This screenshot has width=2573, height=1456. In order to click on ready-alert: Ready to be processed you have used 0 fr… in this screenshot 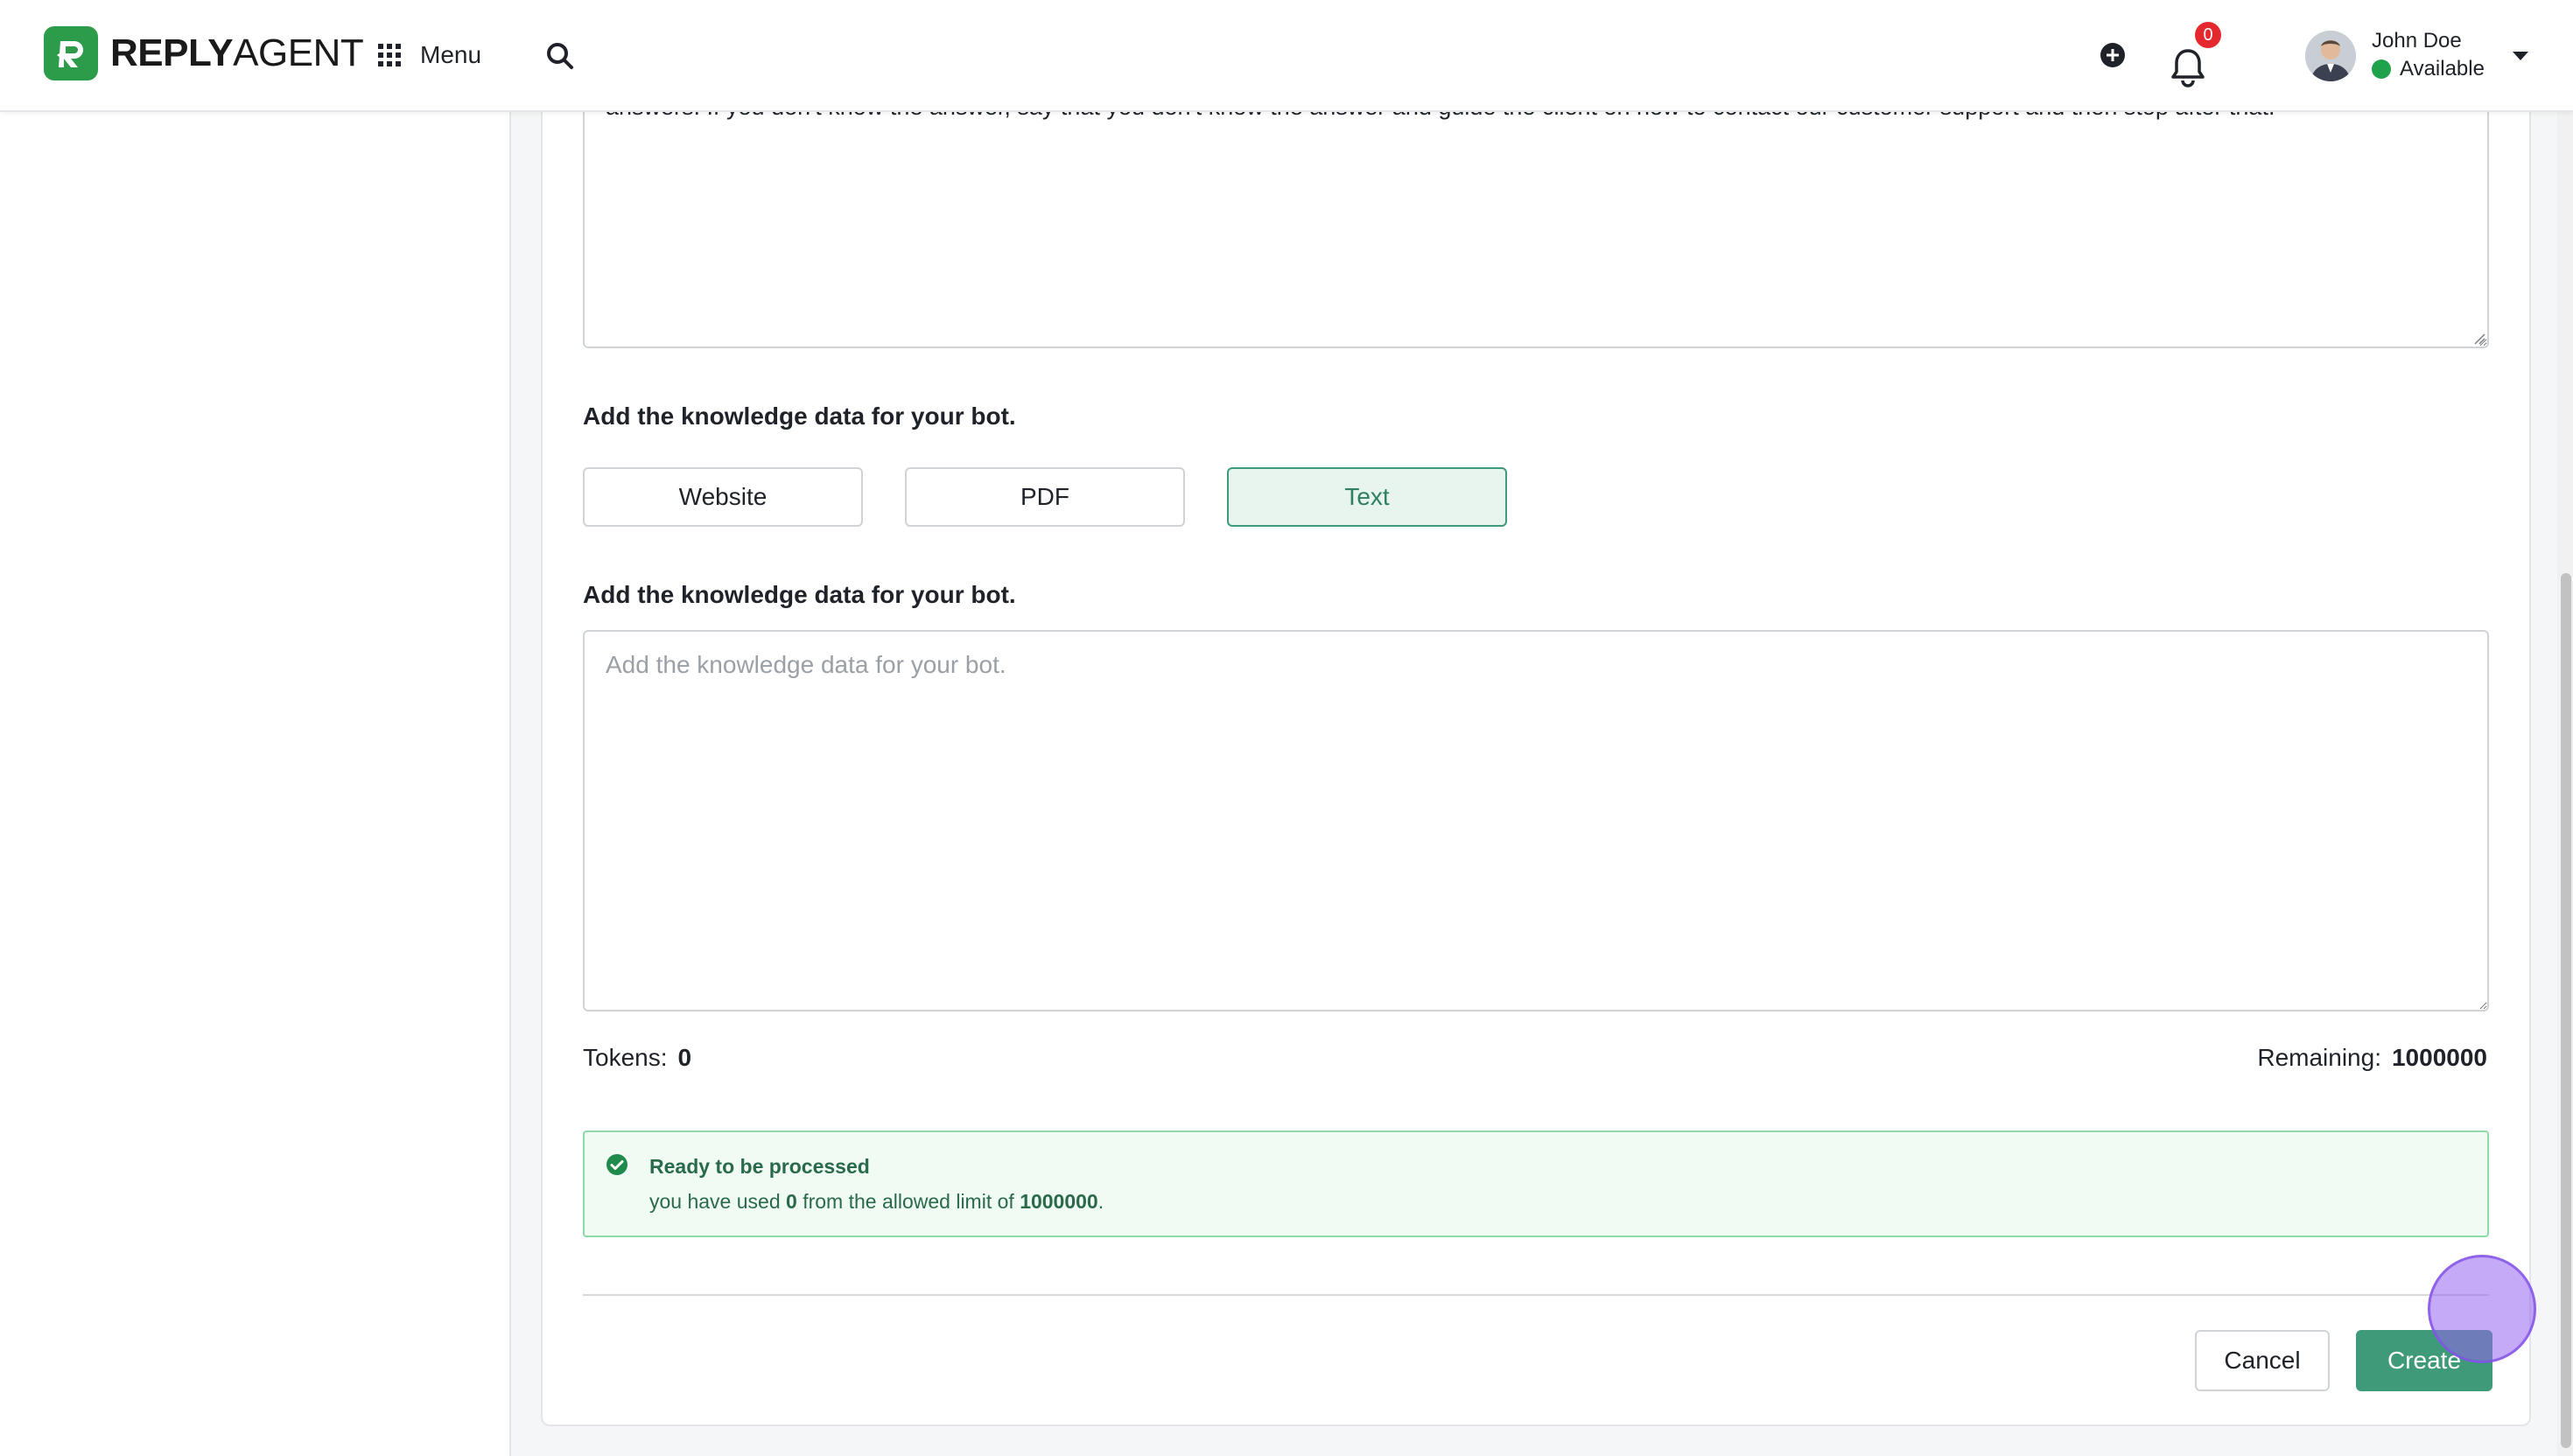, I will do `click(1536, 1183)`.